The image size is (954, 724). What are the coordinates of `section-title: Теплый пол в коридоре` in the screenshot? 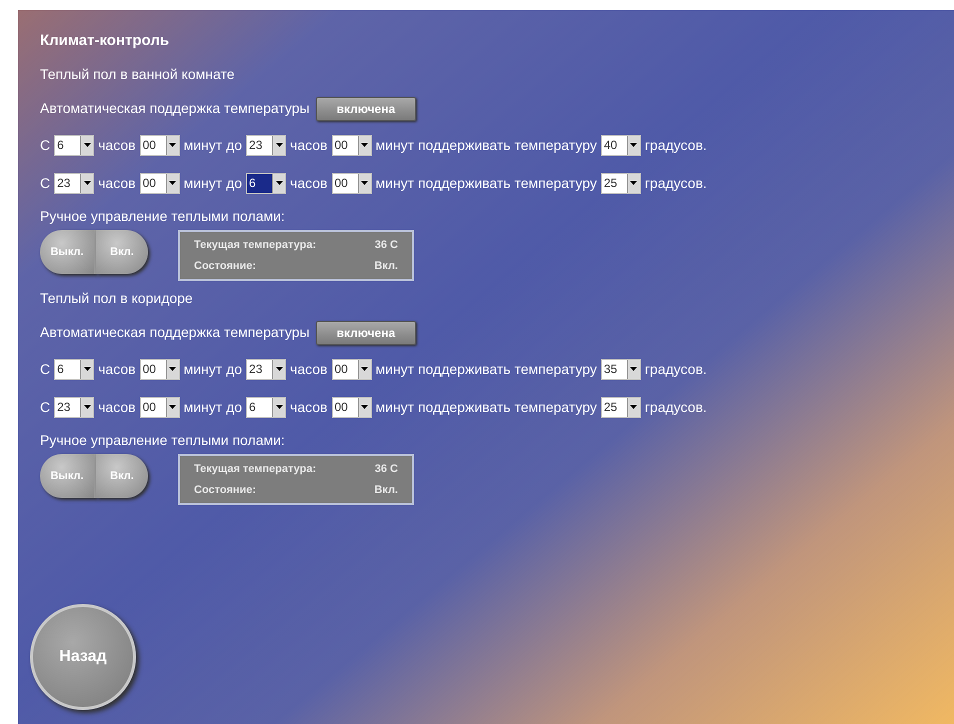 It's located at (117, 298).